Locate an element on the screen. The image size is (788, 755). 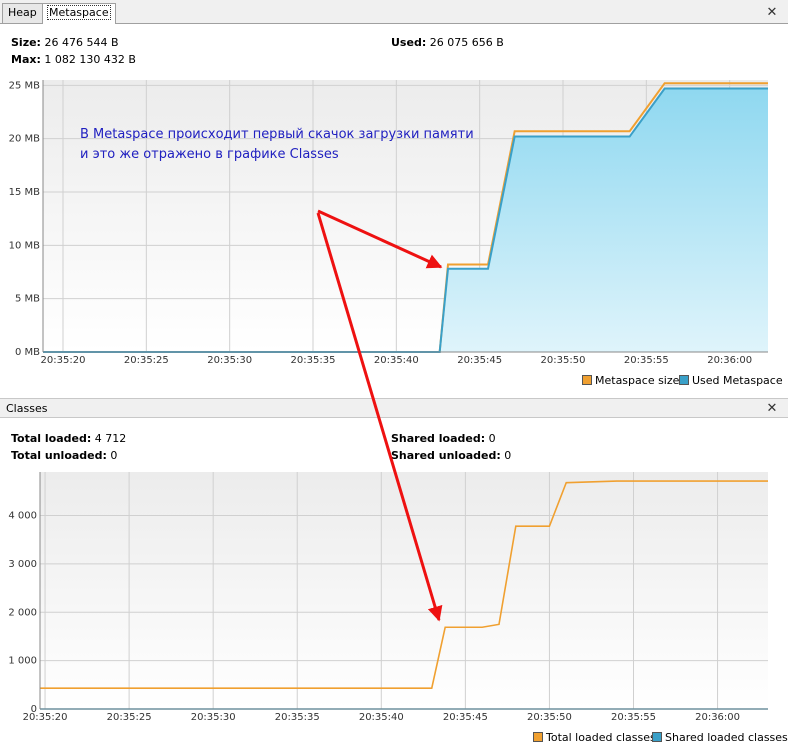
legend-total-loaded: Total loaded classes is located at coordinates (594, 737).